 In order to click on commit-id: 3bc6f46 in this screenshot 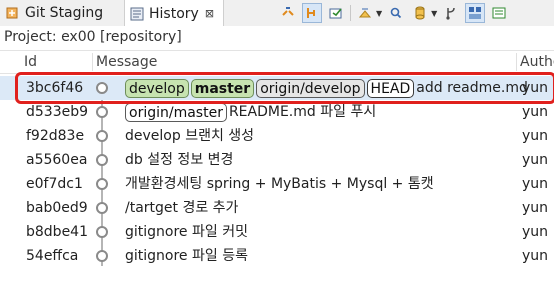, I will do `click(55, 88)`.